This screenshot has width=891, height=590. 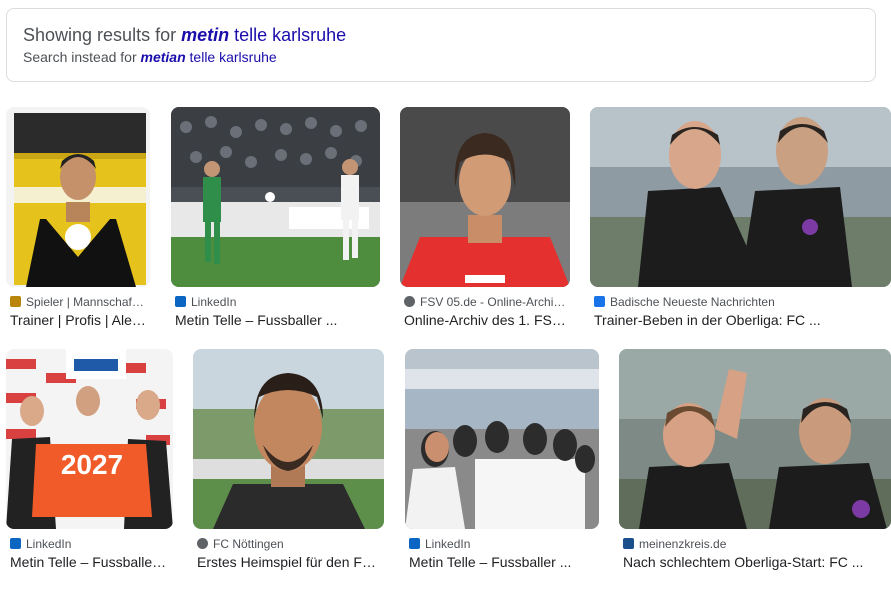 I want to click on mz-icon, so click(x=628, y=543).